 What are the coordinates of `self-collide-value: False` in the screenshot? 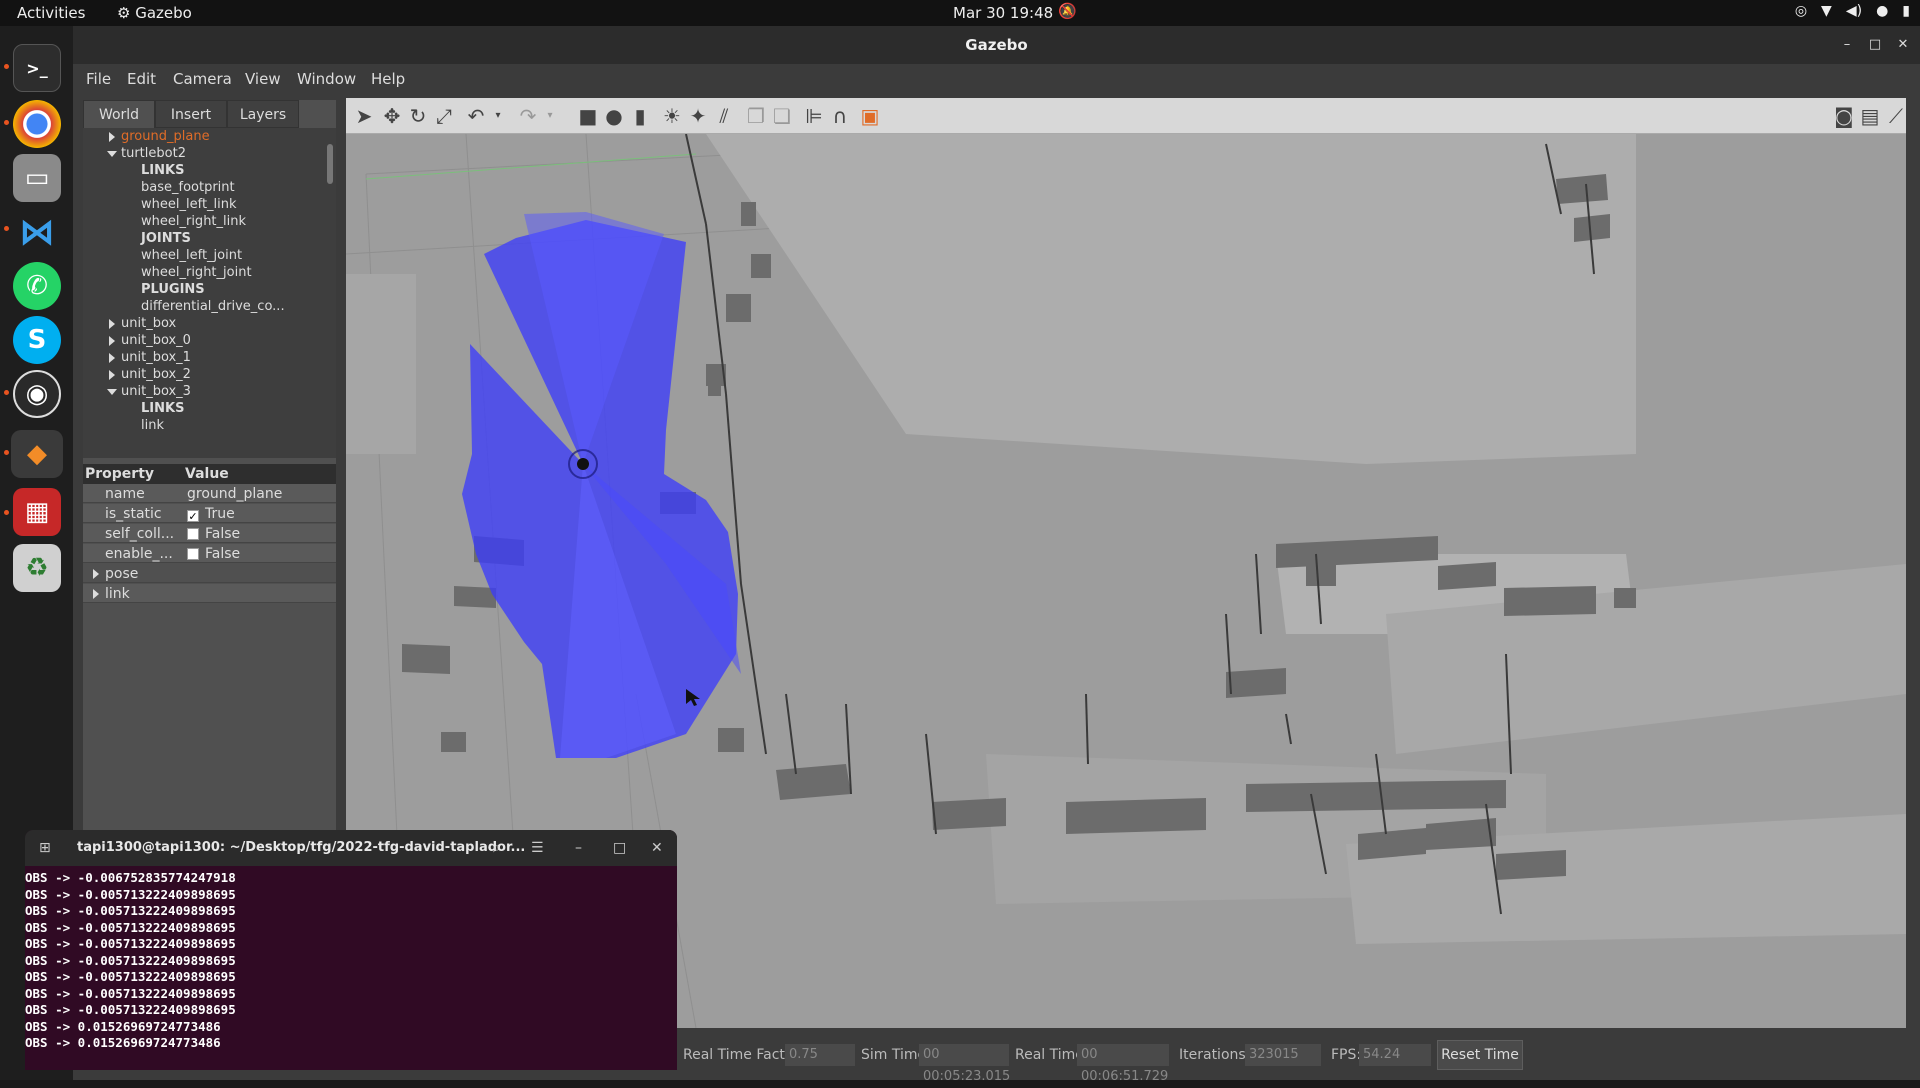 It's located at (213, 534).